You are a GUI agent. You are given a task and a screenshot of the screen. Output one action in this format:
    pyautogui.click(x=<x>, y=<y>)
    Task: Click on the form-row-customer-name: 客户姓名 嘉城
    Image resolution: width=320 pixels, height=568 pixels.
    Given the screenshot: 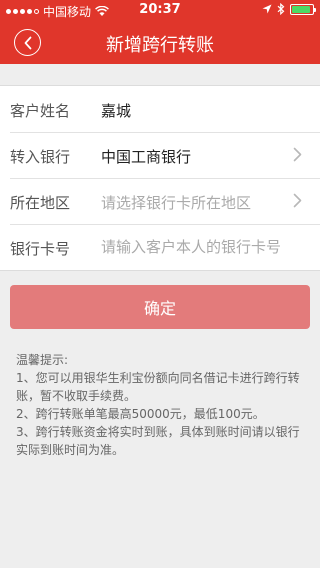 What is the action you would take?
    pyautogui.click(x=160, y=109)
    